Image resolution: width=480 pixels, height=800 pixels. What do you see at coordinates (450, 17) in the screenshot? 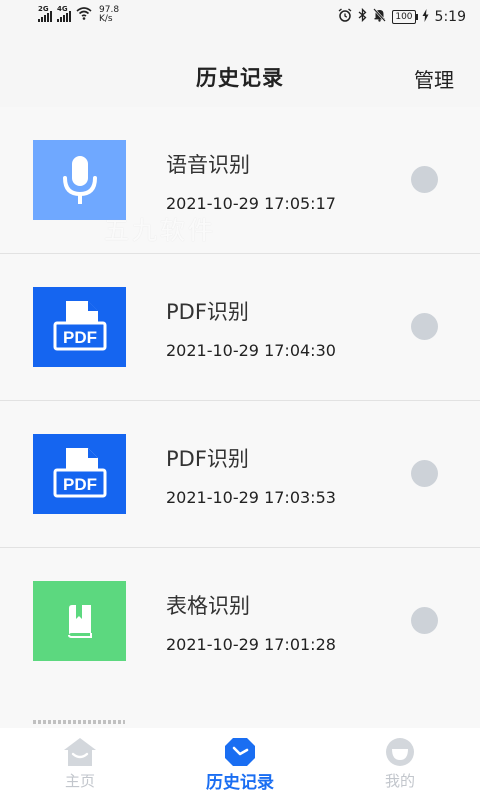
I see `clock-time: 5:19` at bounding box center [450, 17].